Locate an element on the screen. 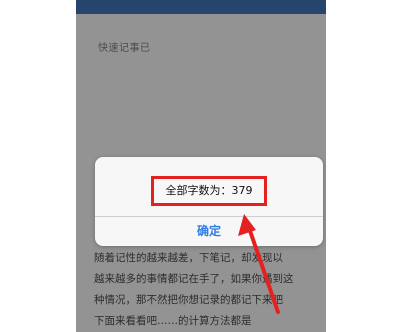 The height and width of the screenshot is (332, 400). confirm-button: 确定 is located at coordinates (209, 231).